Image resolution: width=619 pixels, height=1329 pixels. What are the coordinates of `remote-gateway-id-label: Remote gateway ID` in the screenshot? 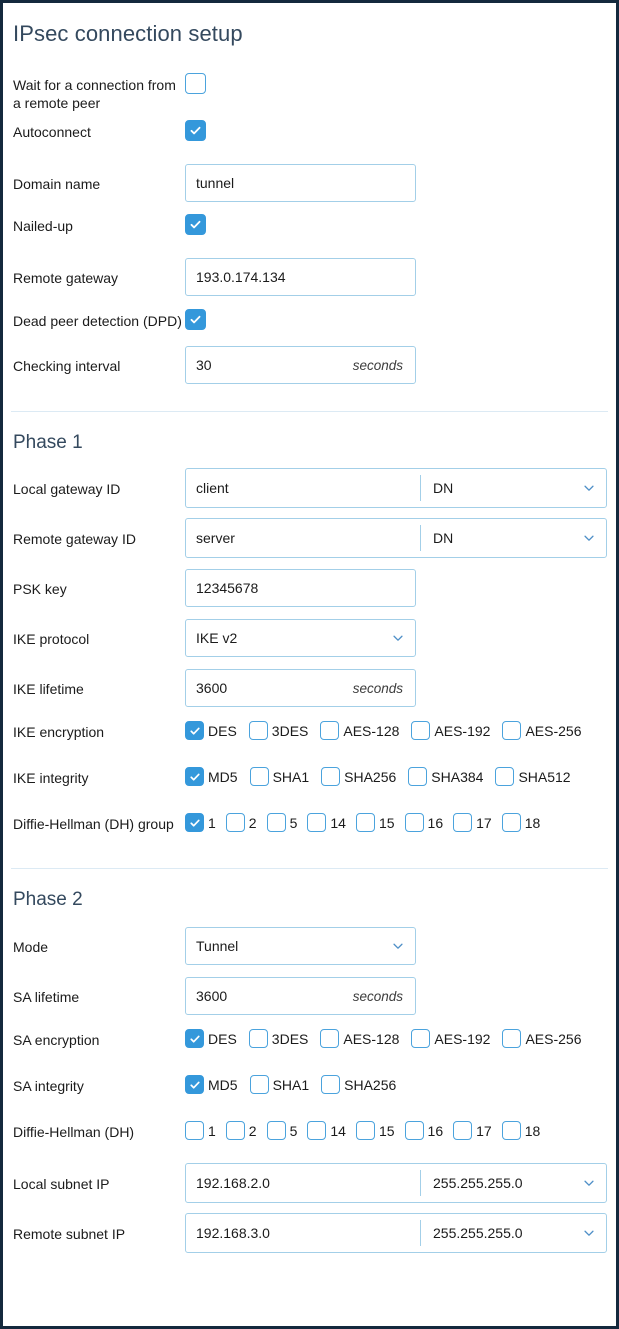 It's located at (74, 539).